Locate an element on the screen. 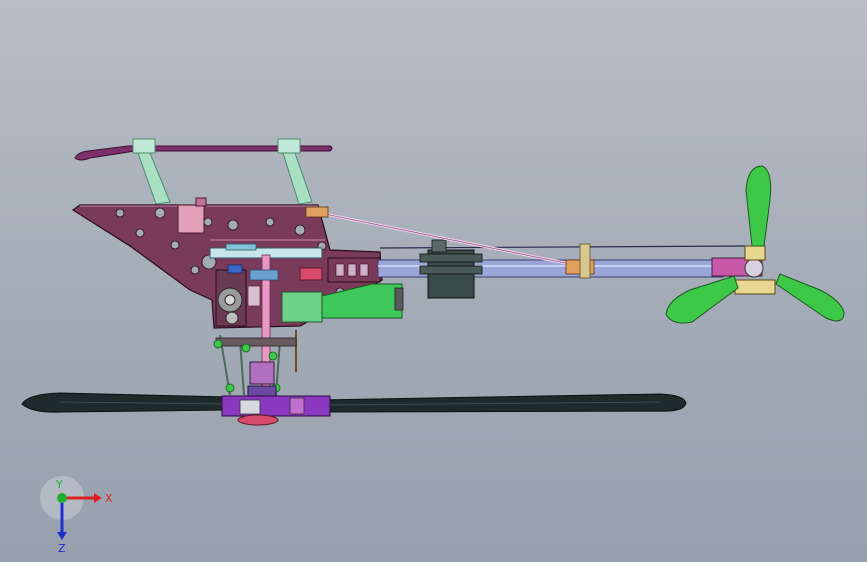  tail-servo is located at coordinates (451, 269).